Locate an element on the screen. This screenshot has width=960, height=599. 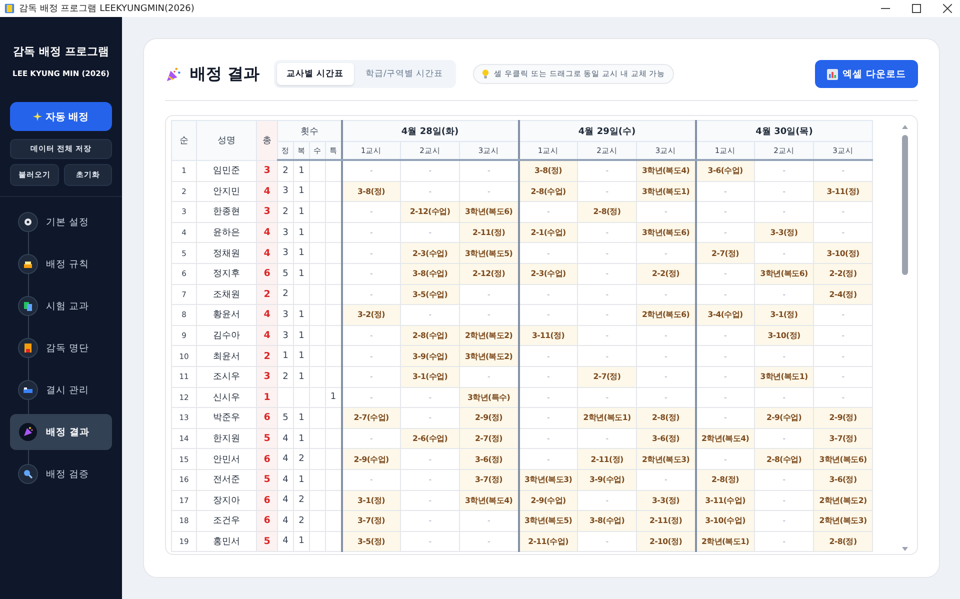
app-icon is located at coordinates (9, 8).